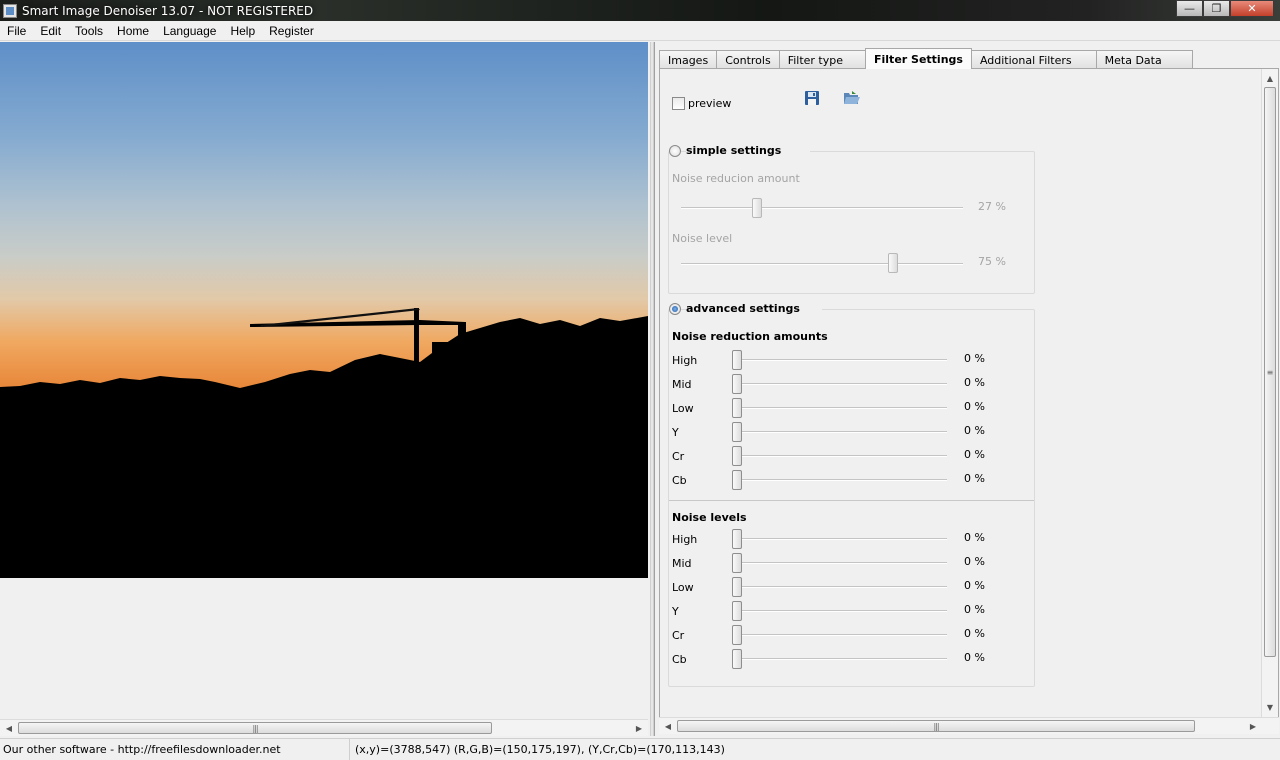 This screenshot has height=760, width=1280. I want to click on reduction-mid-track, so click(842, 384).